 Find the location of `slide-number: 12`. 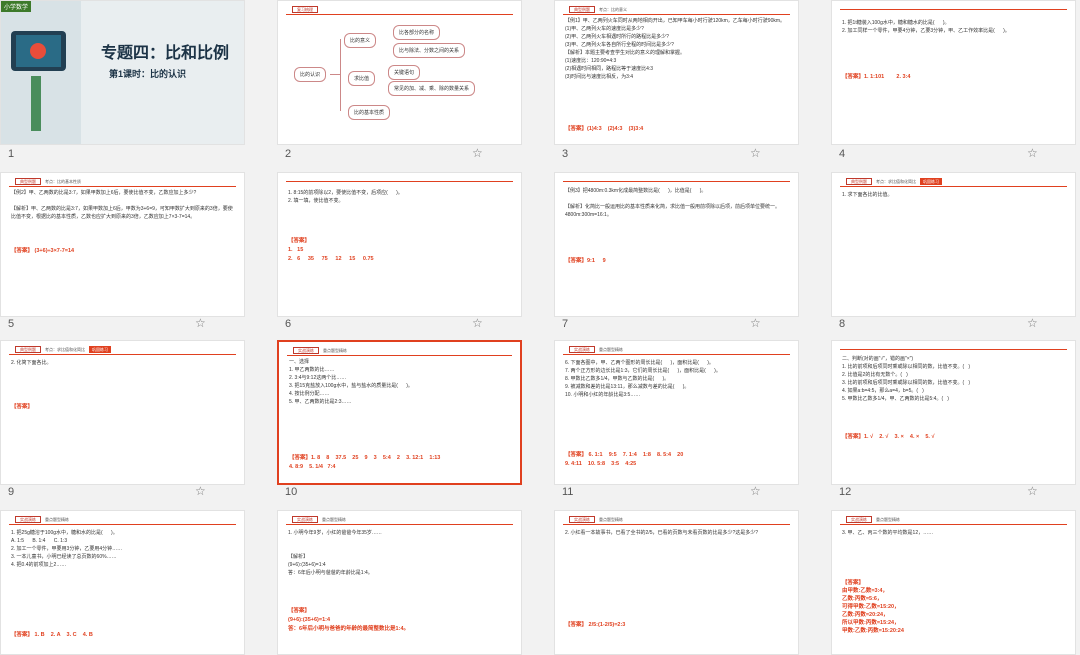

slide-number: 12 is located at coordinates (845, 492).